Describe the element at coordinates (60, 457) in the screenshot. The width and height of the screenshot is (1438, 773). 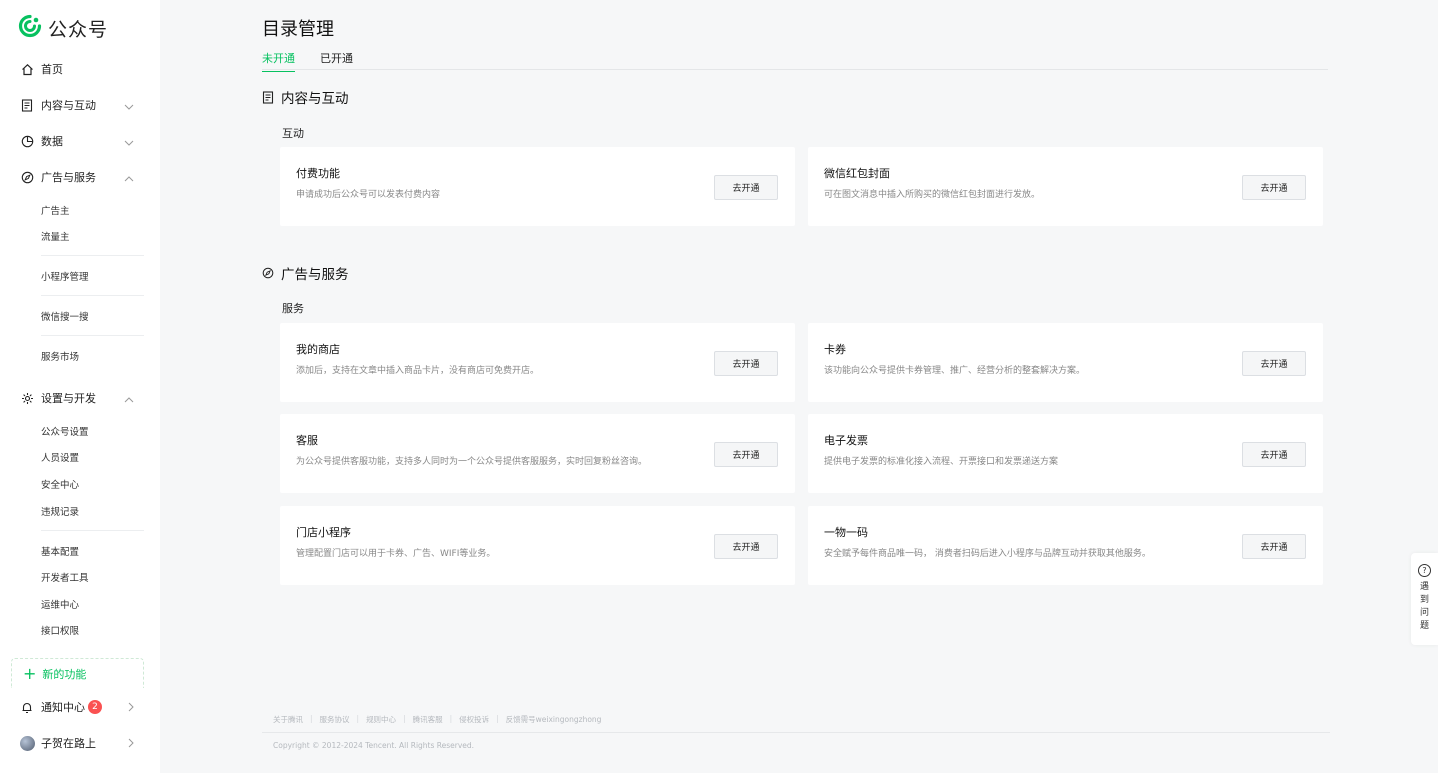
I see `nav-settings-staff: 人员设置` at that location.